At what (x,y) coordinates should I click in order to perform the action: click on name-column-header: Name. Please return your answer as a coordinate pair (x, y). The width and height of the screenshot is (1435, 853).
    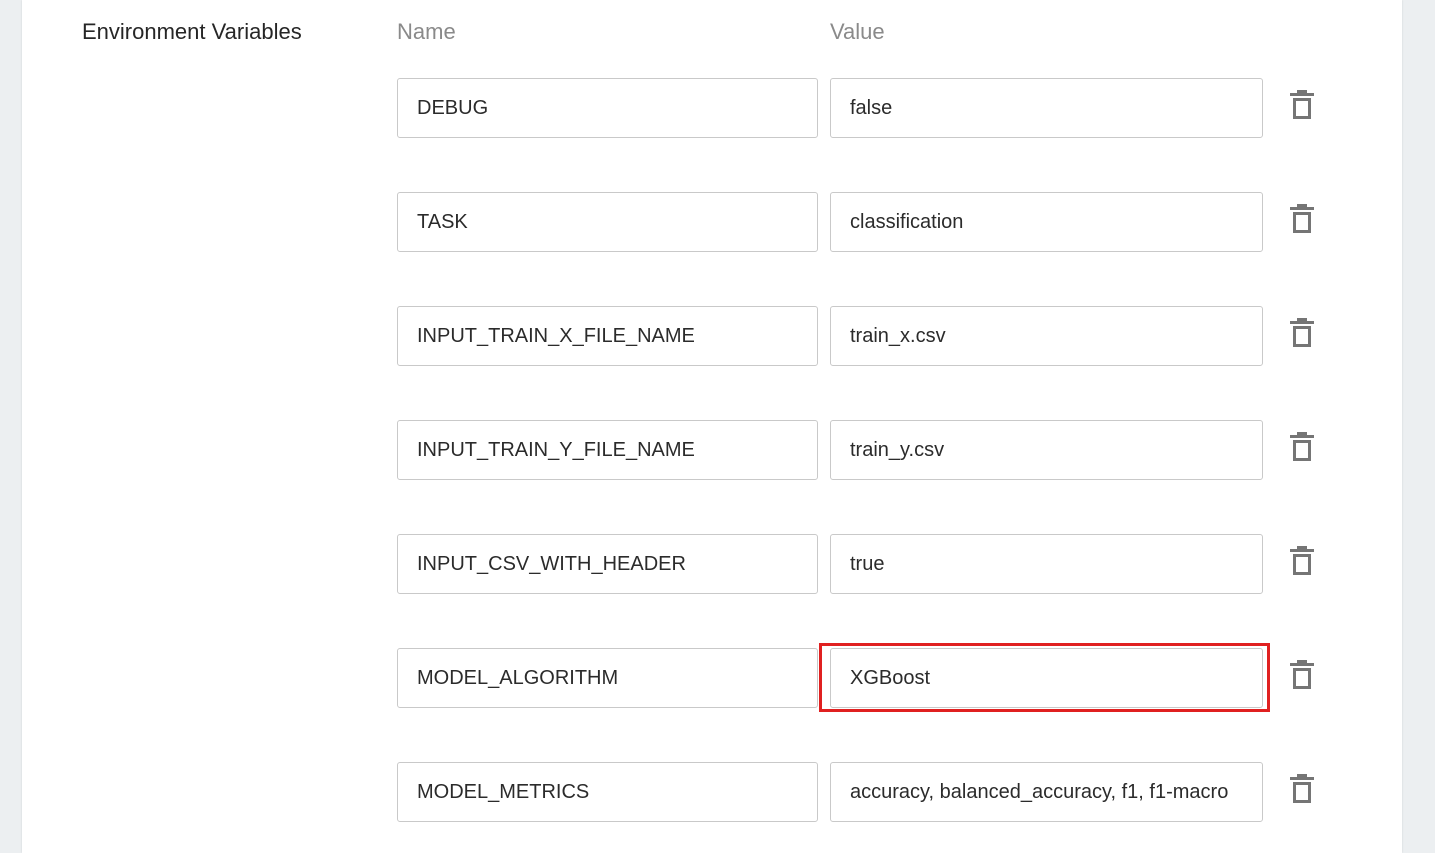
    Looking at the image, I should click on (426, 31).